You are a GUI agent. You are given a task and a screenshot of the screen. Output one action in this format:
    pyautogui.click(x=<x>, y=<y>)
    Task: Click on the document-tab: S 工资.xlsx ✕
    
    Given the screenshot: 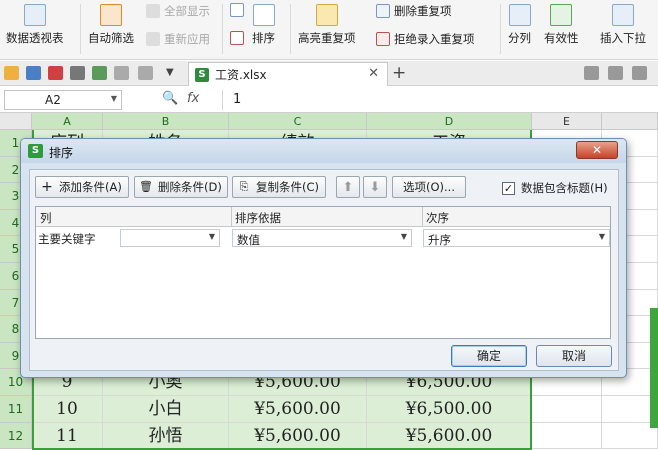 What is the action you would take?
    pyautogui.click(x=288, y=74)
    